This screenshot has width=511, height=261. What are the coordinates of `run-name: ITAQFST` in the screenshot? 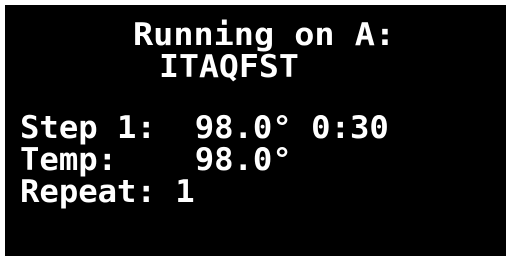 It's located at (229, 67).